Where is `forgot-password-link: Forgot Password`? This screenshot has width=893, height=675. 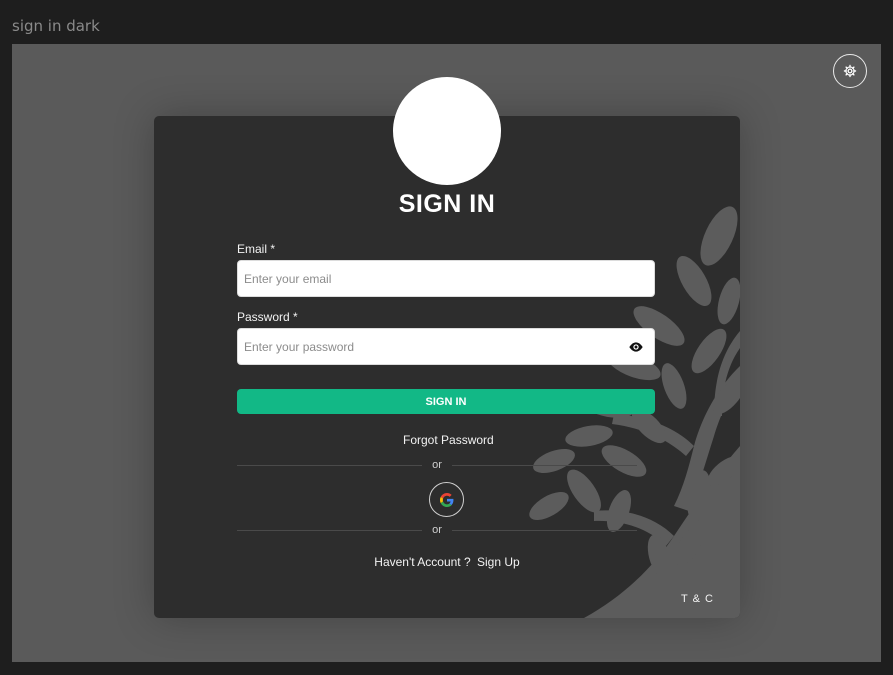
forgot-password-link: Forgot Password is located at coordinates (448, 440).